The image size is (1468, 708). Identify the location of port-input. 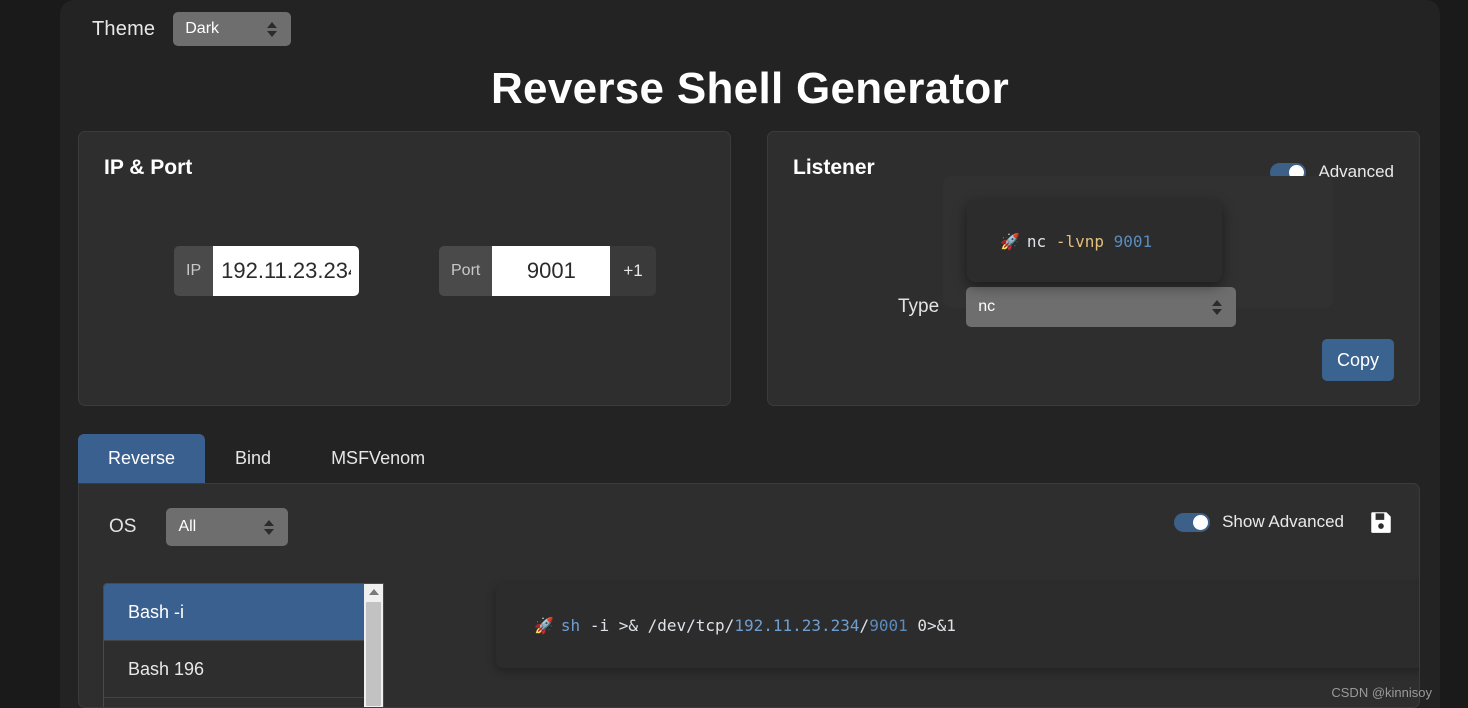
(551, 271).